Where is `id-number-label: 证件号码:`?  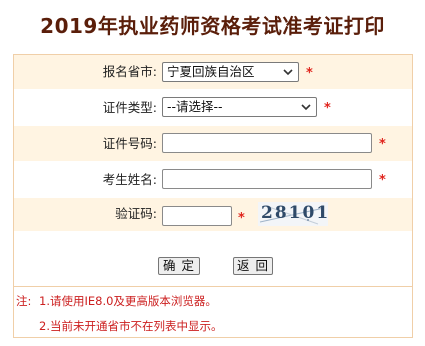 id-number-label: 证件号码: is located at coordinates (129, 143).